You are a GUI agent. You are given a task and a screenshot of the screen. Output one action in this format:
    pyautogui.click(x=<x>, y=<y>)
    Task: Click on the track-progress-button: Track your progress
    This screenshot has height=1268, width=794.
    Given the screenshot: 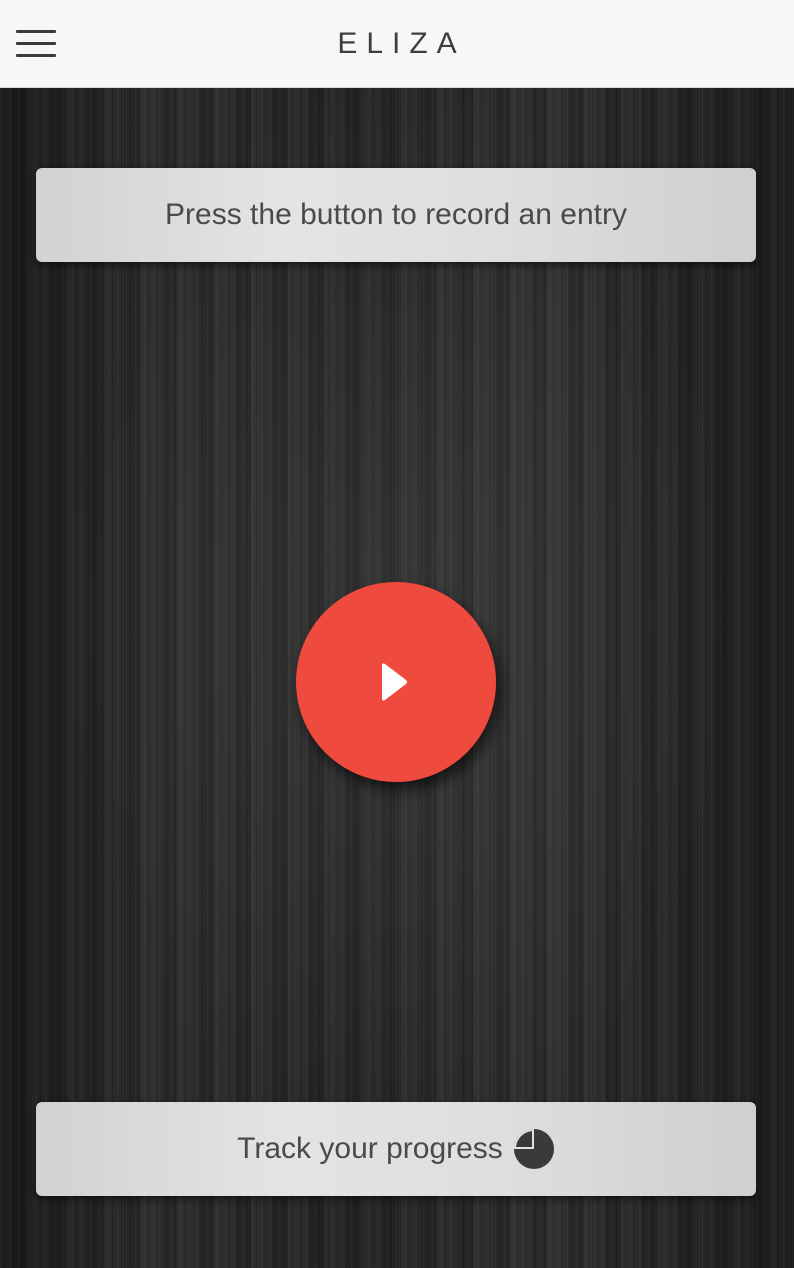 What is the action you would take?
    pyautogui.click(x=396, y=1149)
    